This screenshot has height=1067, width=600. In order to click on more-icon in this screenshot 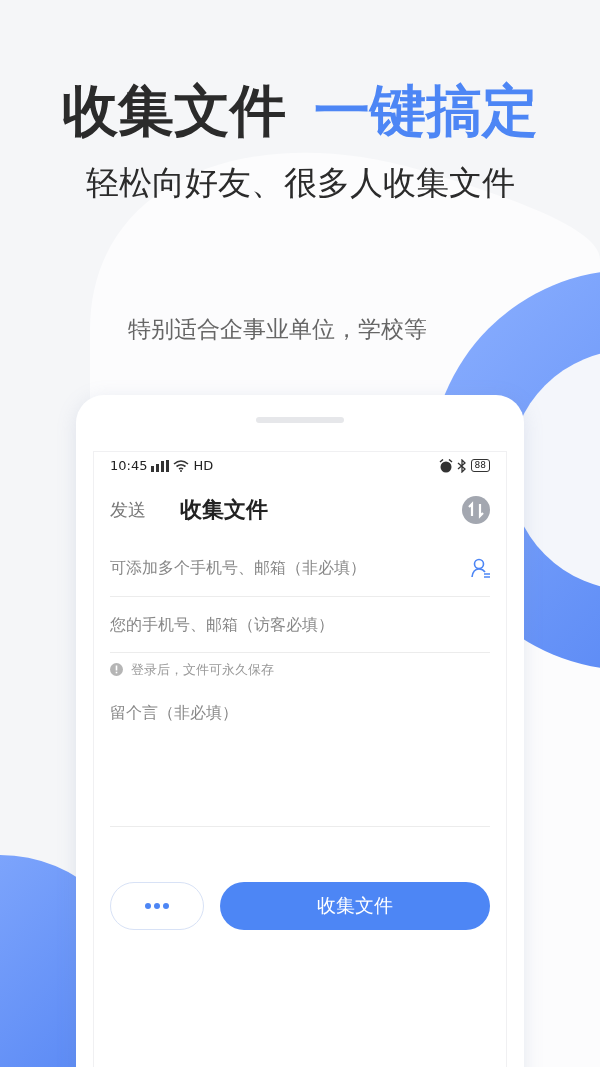, I will do `click(157, 905)`.